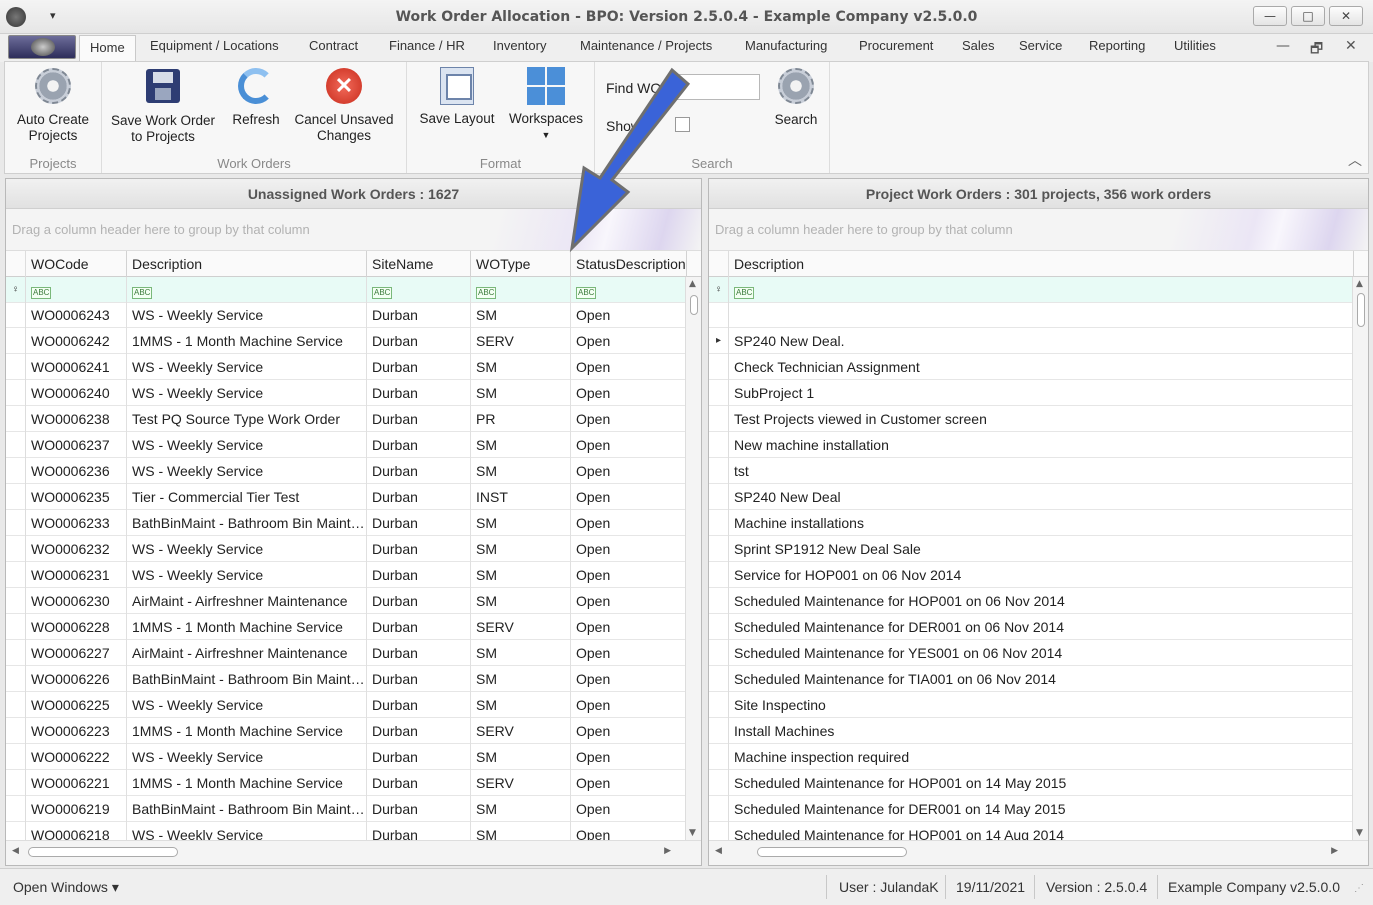 This screenshot has width=1373, height=905. I want to click on cell-description: AirMaint - Airfreshner Maintenance, so click(247, 601).